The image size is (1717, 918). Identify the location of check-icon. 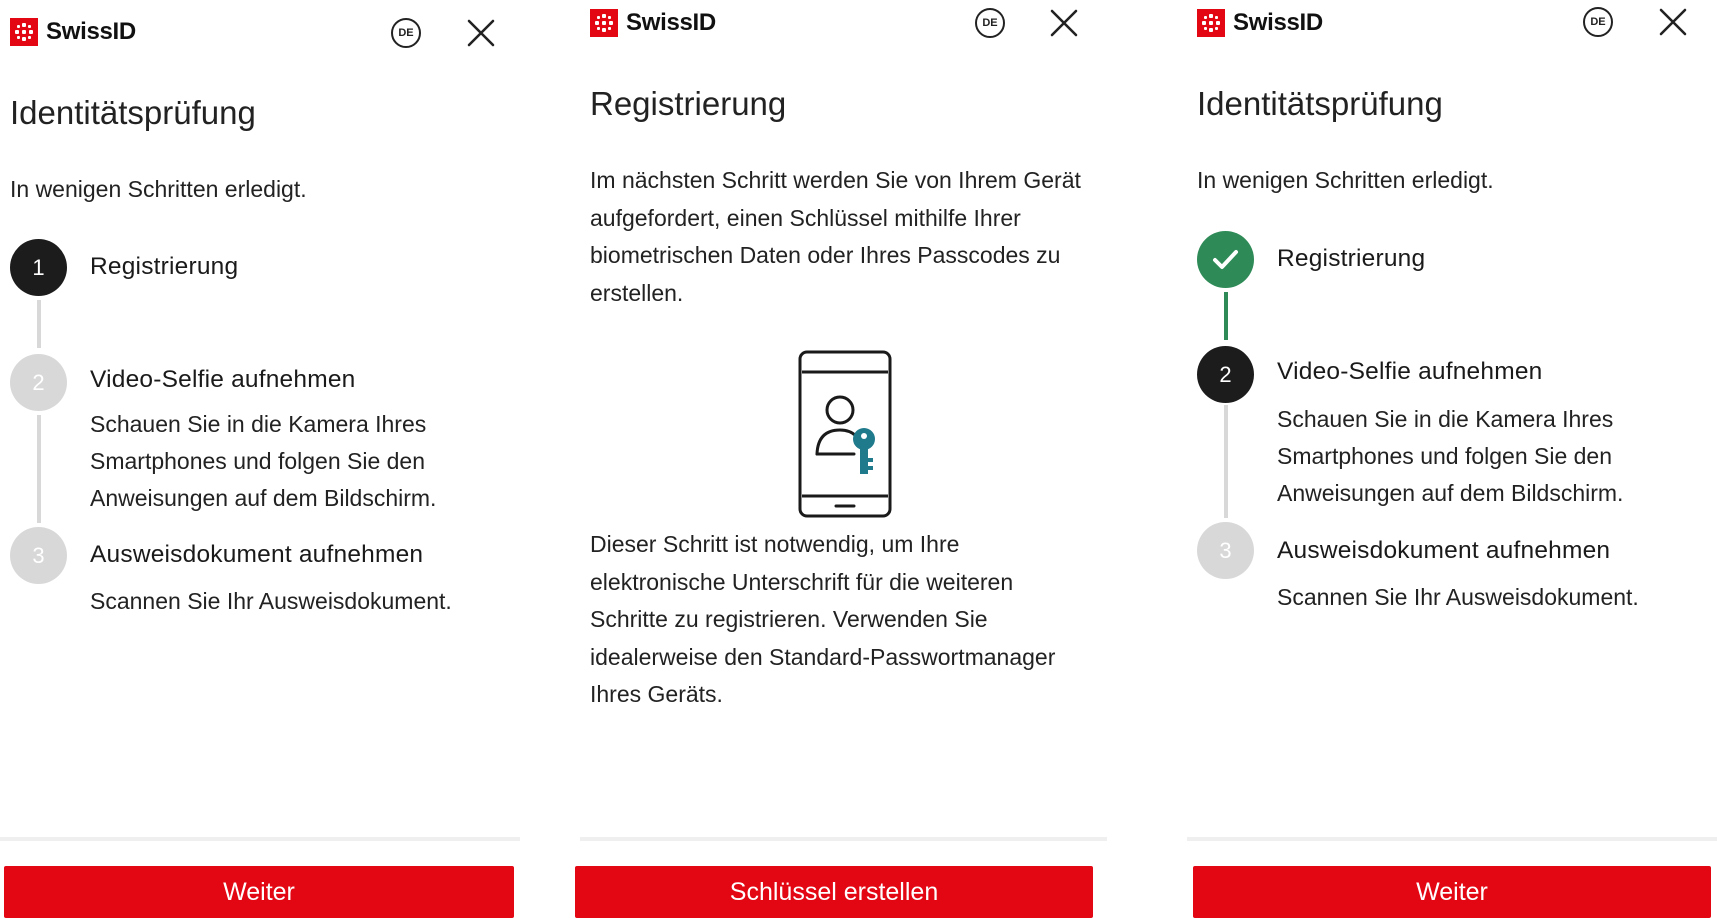
(1225, 259).